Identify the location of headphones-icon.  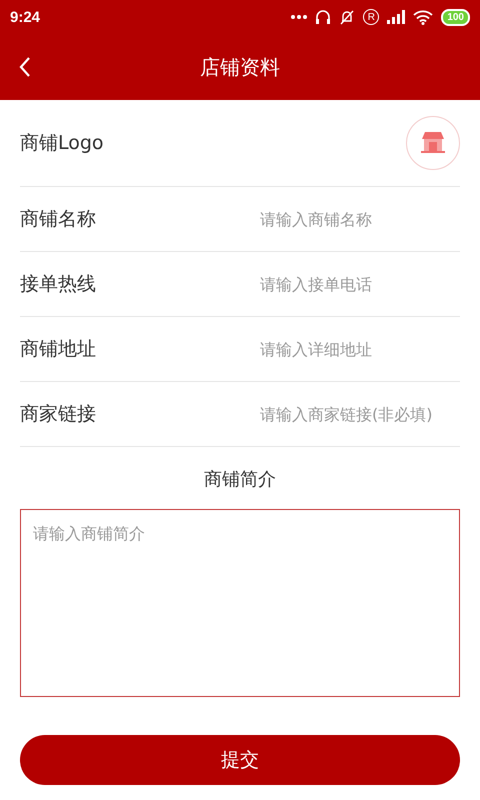
(323, 17).